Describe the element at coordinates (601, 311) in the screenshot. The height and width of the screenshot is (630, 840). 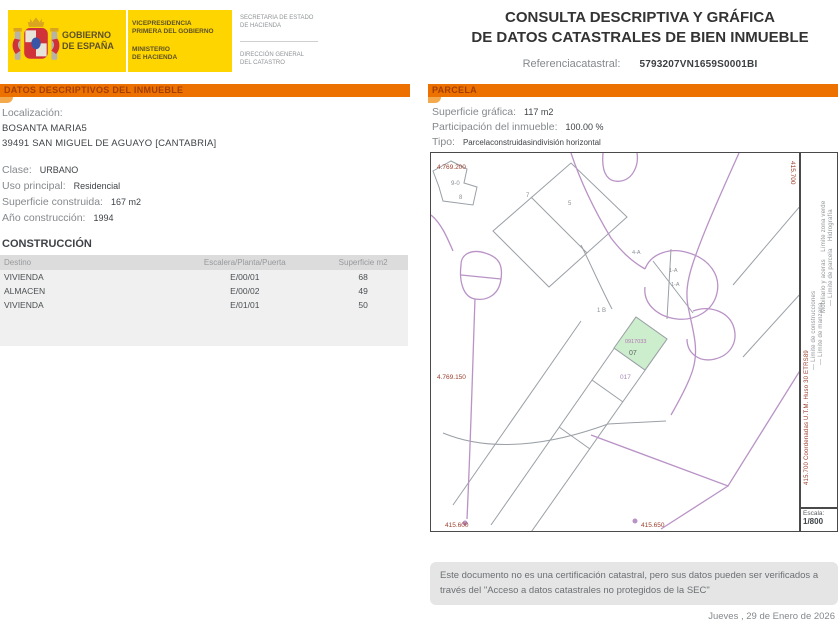
I see `plot-label: 1 B` at that location.